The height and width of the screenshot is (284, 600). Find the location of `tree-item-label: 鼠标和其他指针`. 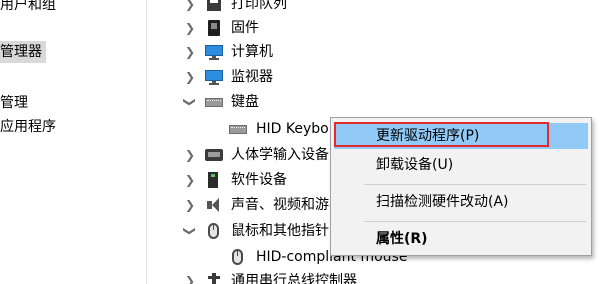

tree-item-label: 鼠标和其他指针 is located at coordinates (280, 231).